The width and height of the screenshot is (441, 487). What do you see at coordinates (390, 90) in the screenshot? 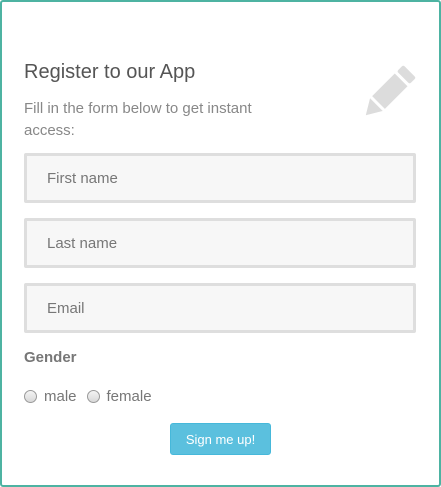
I see `pencil-icon` at bounding box center [390, 90].